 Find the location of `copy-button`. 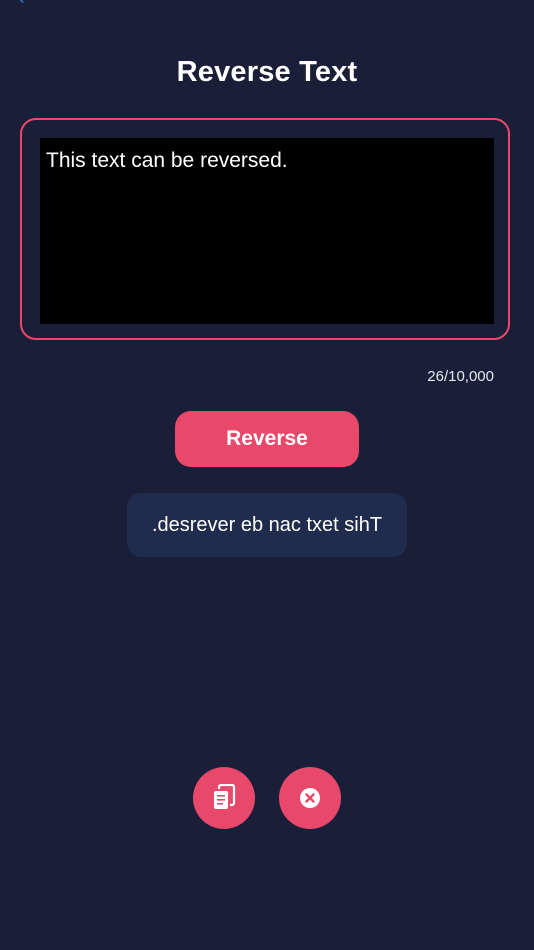

copy-button is located at coordinates (224, 798).